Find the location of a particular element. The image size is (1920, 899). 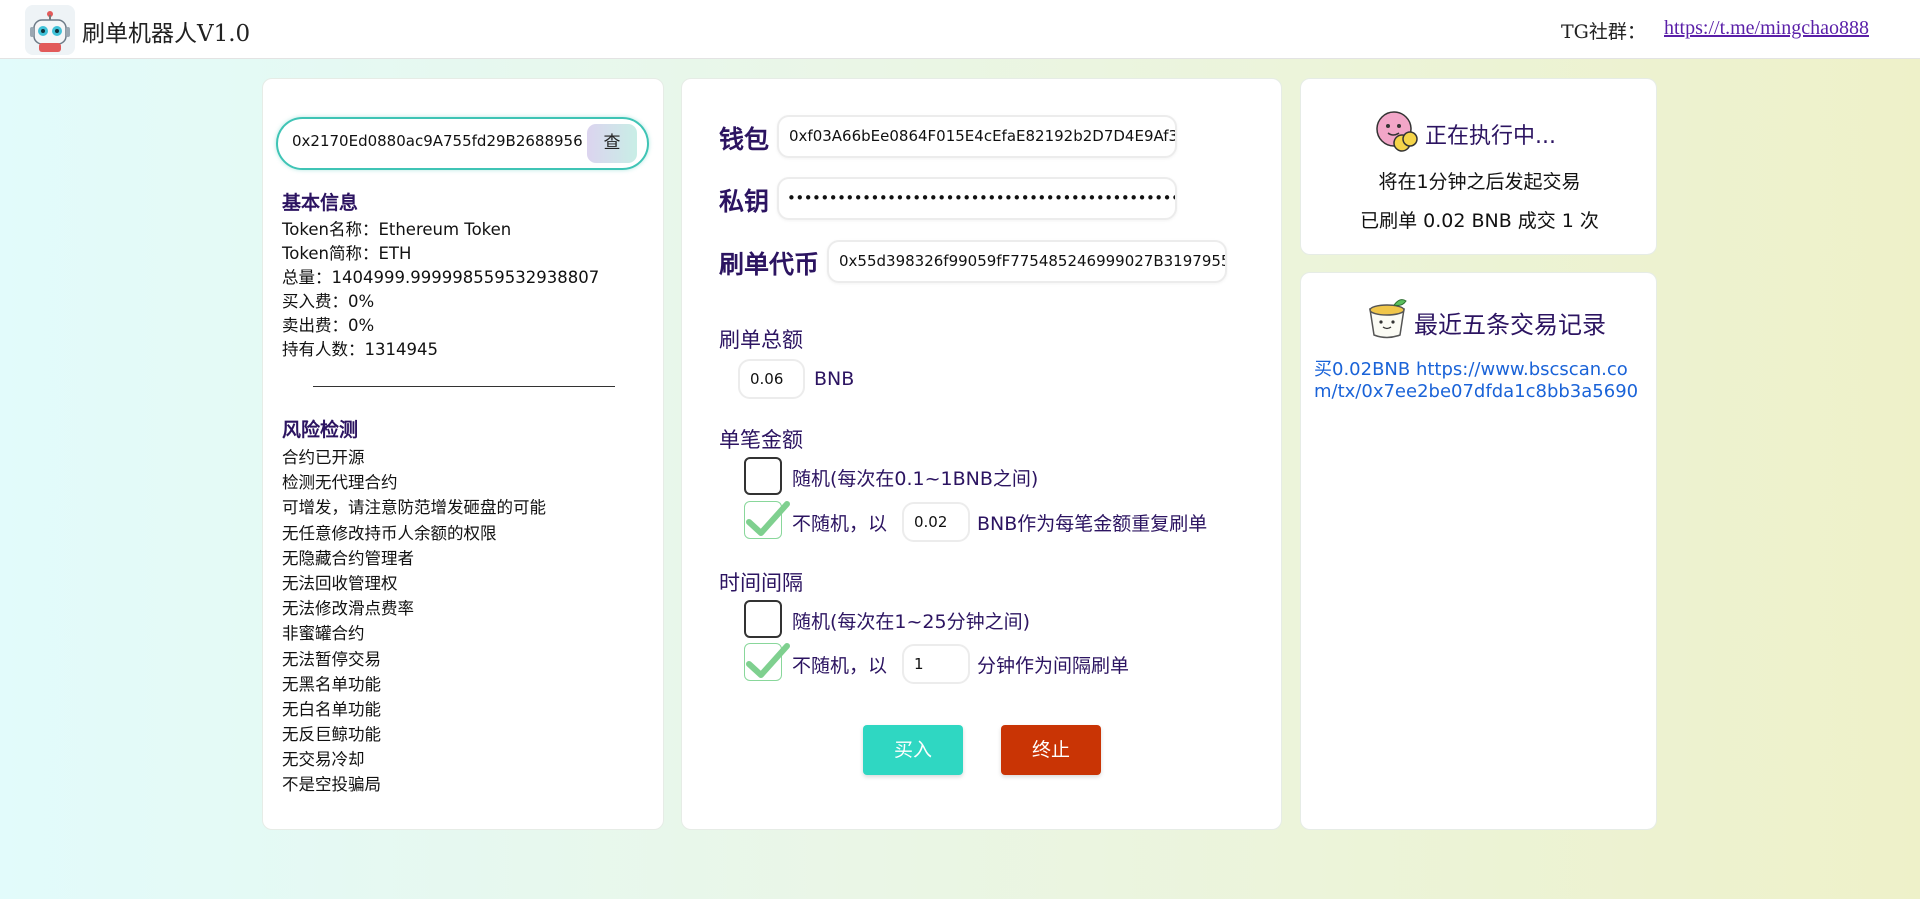

risk-item: 无法回收管理权 is located at coordinates (340, 583).